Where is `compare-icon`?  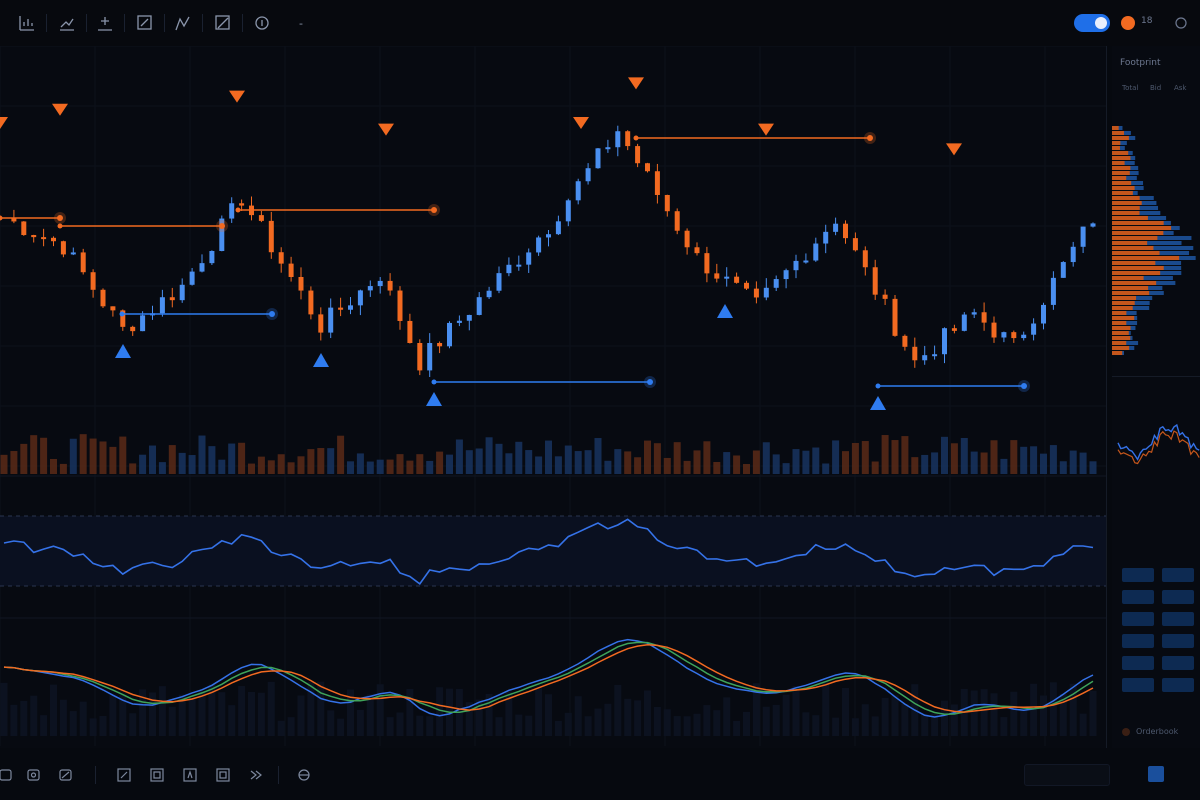
compare-icon is located at coordinates (304, 775).